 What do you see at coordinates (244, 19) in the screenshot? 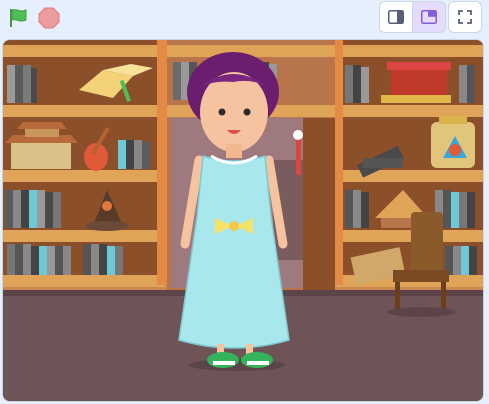
I see `stage-header` at bounding box center [244, 19].